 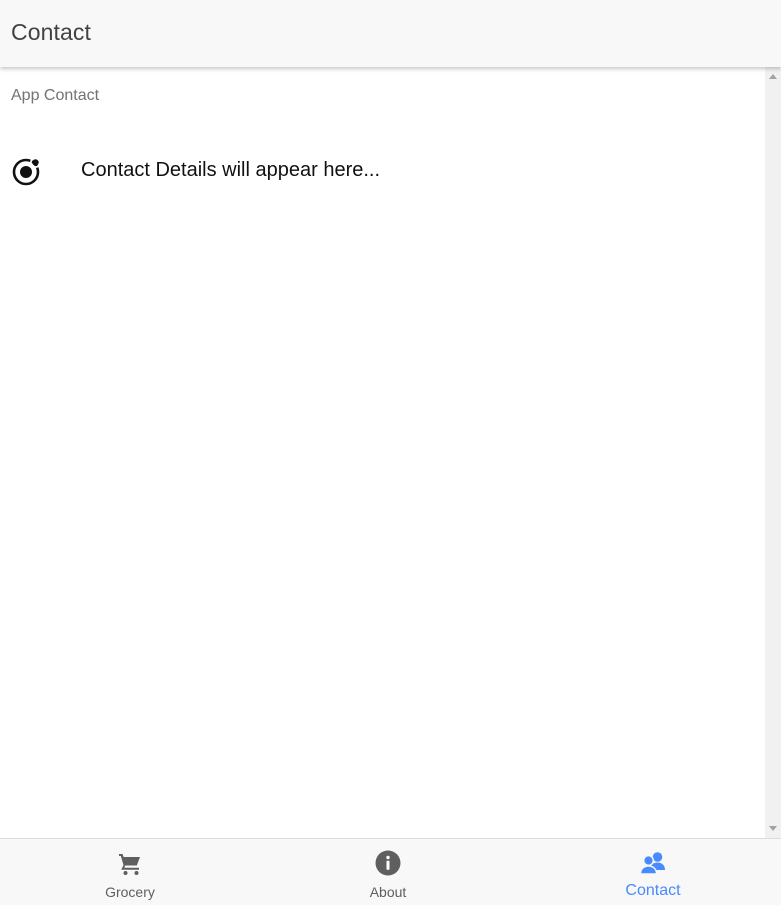 I want to click on people-icon, so click(x=652, y=863).